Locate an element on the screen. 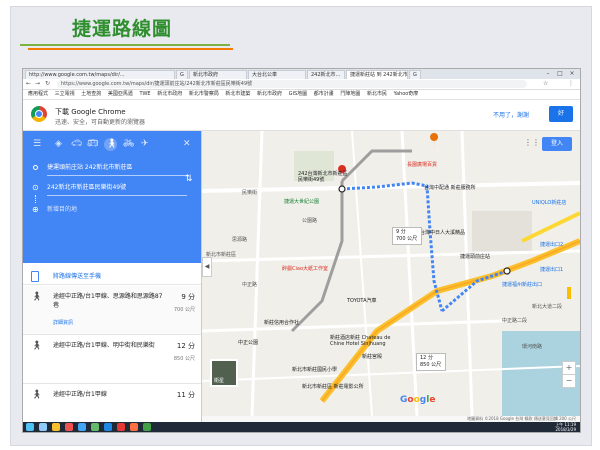 The image size is (600, 450). route-callout-alt: 12 分 850 公尺 is located at coordinates (431, 362).